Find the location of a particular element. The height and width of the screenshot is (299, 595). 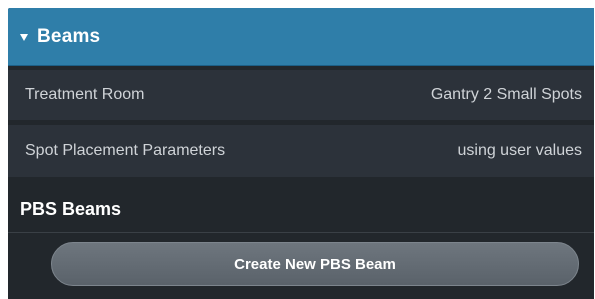

section-title: Beams is located at coordinates (69, 36).